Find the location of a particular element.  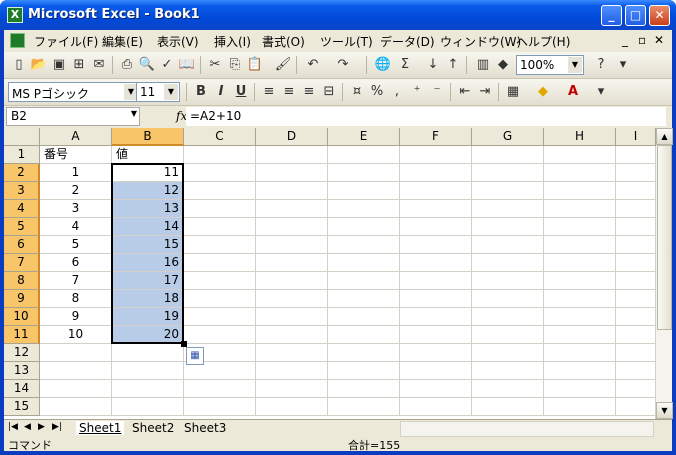

cell-g13 is located at coordinates (508, 371).